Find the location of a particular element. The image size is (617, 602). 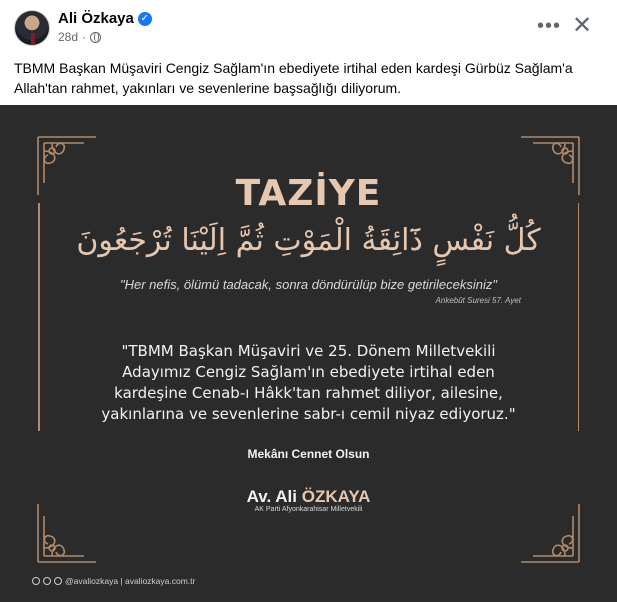

twitter-icon is located at coordinates (47, 581).